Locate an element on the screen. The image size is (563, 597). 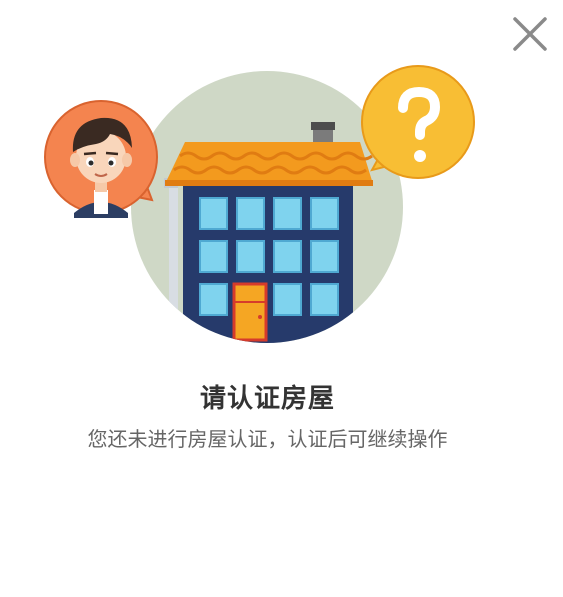
close-icon is located at coordinates (530, 34).